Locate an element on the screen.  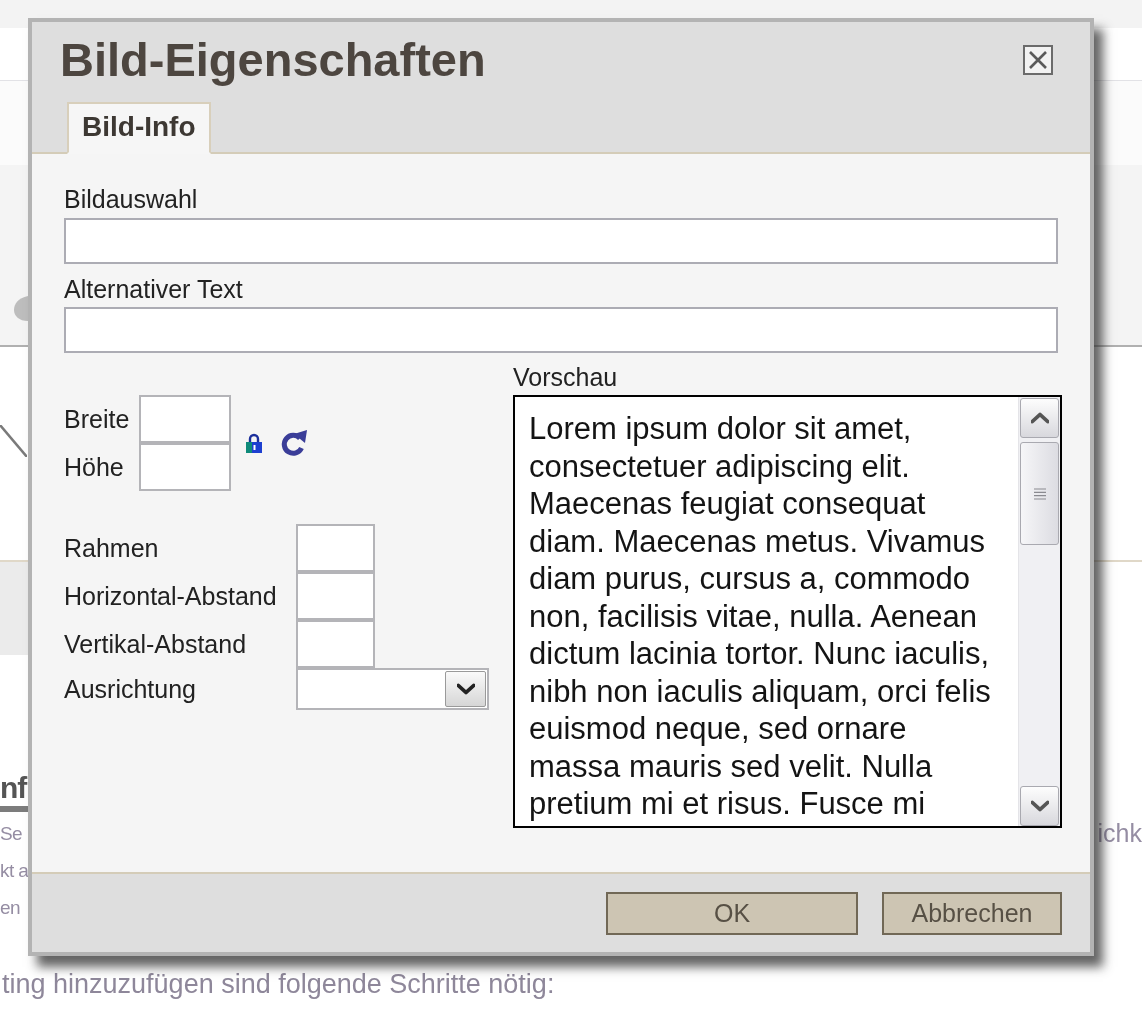
field-label: Horizontal-Abstand is located at coordinates (171, 596).